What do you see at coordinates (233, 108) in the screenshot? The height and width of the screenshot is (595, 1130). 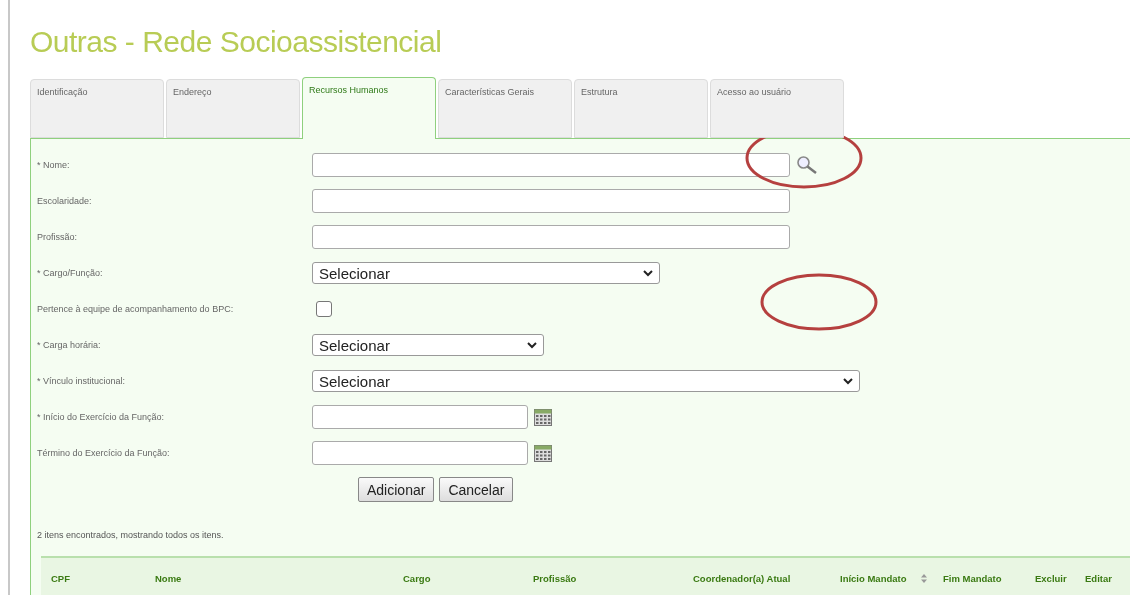 I see `tab: Endereço` at bounding box center [233, 108].